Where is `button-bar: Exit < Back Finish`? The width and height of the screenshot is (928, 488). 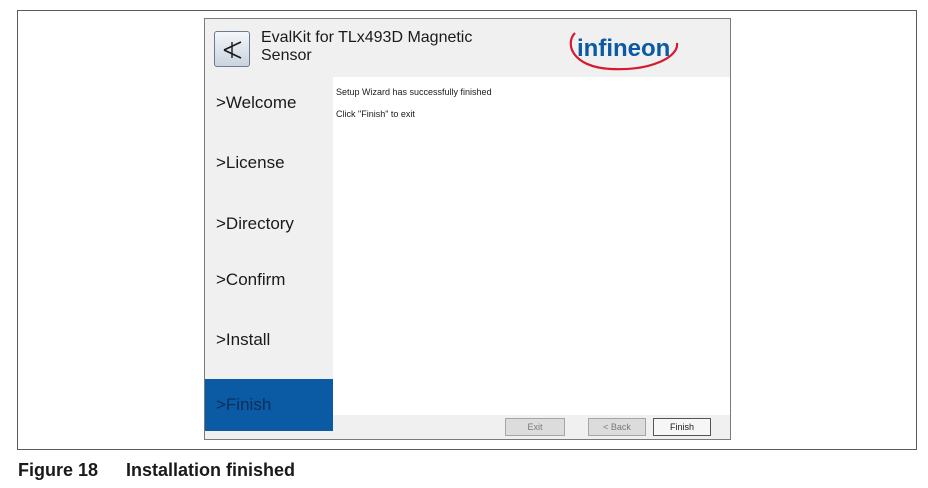 button-bar: Exit < Back Finish is located at coordinates (531, 427).